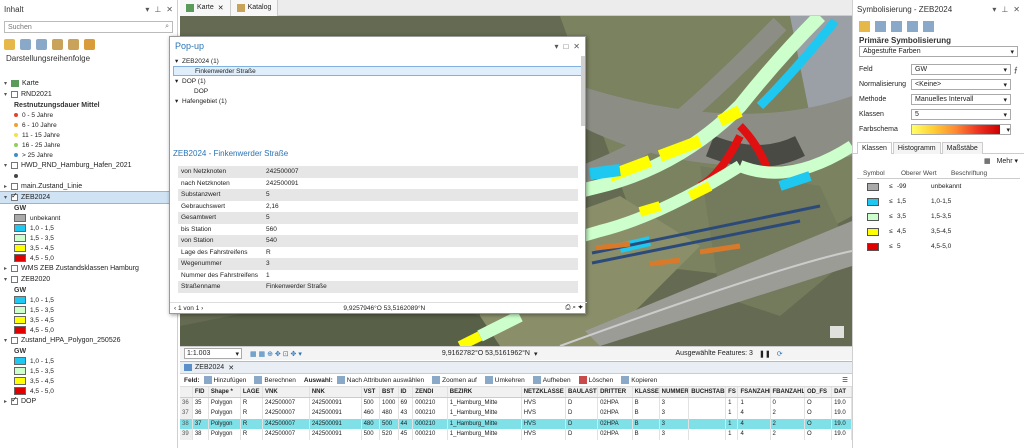 This screenshot has width=1024, height=448. I want to click on column-header: LAGE, so click(252, 392).